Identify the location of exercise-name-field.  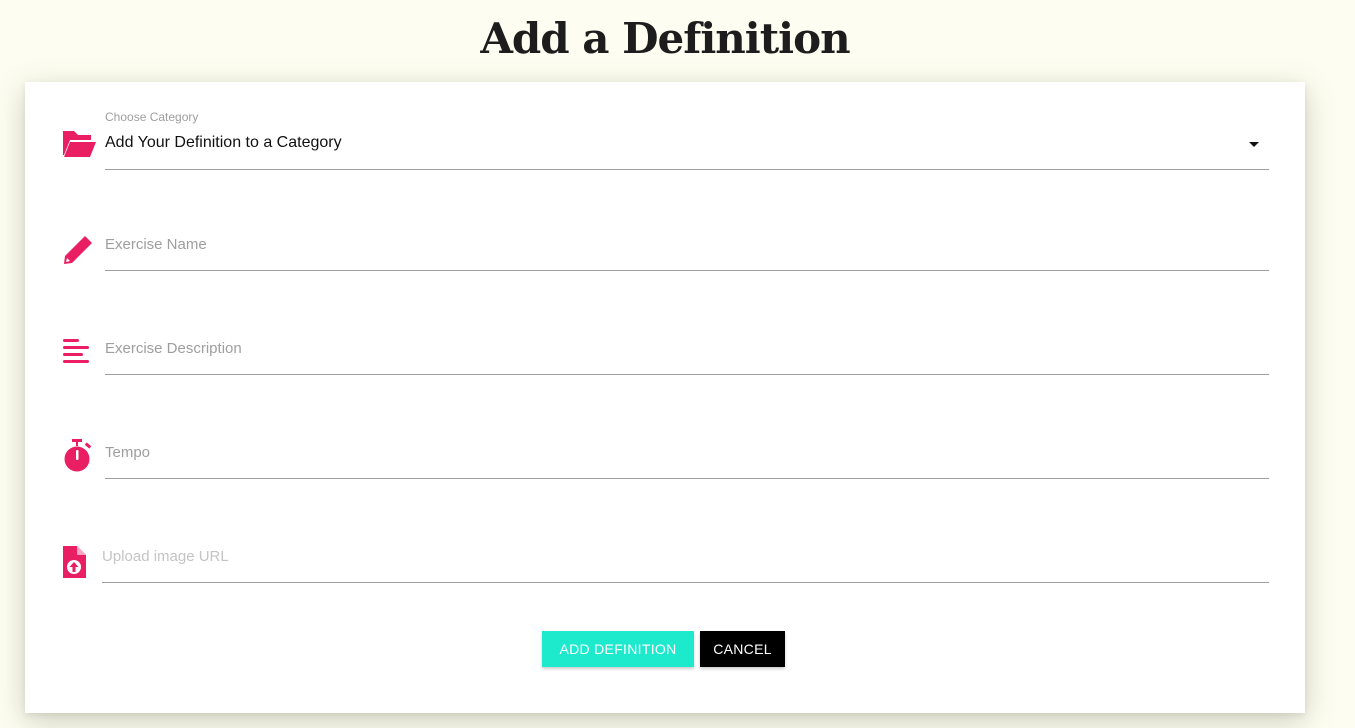
(665, 241).